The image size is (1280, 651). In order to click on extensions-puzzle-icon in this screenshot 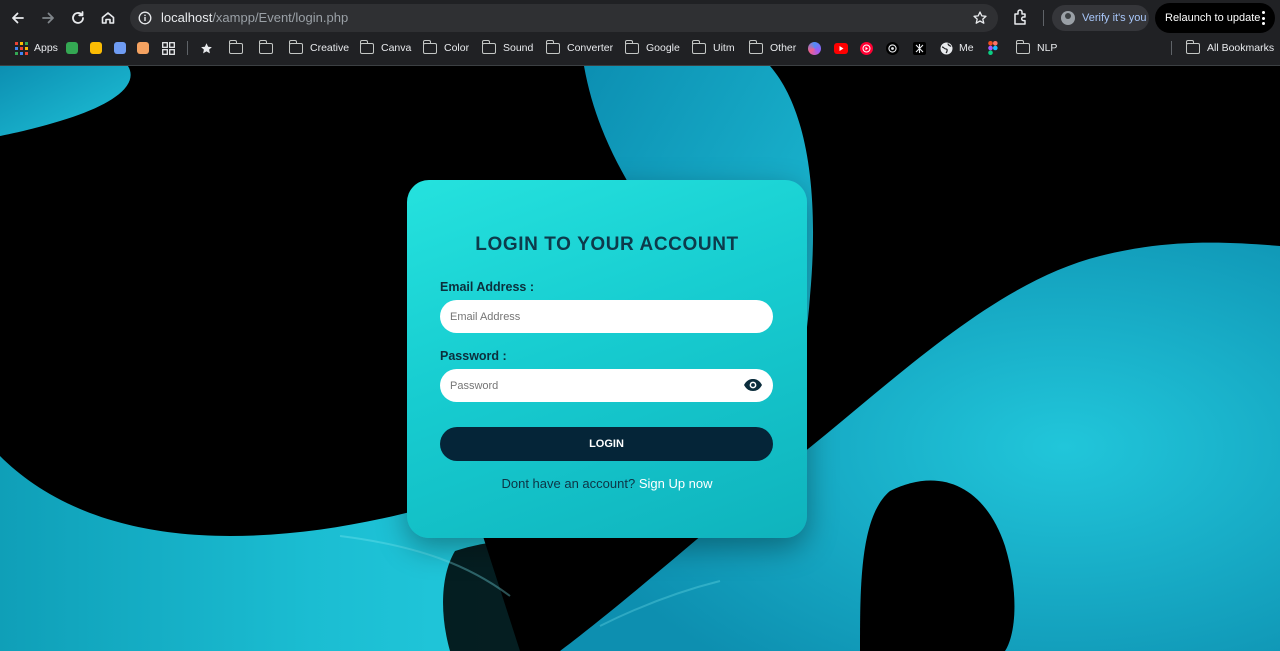, I will do `click(1021, 17)`.